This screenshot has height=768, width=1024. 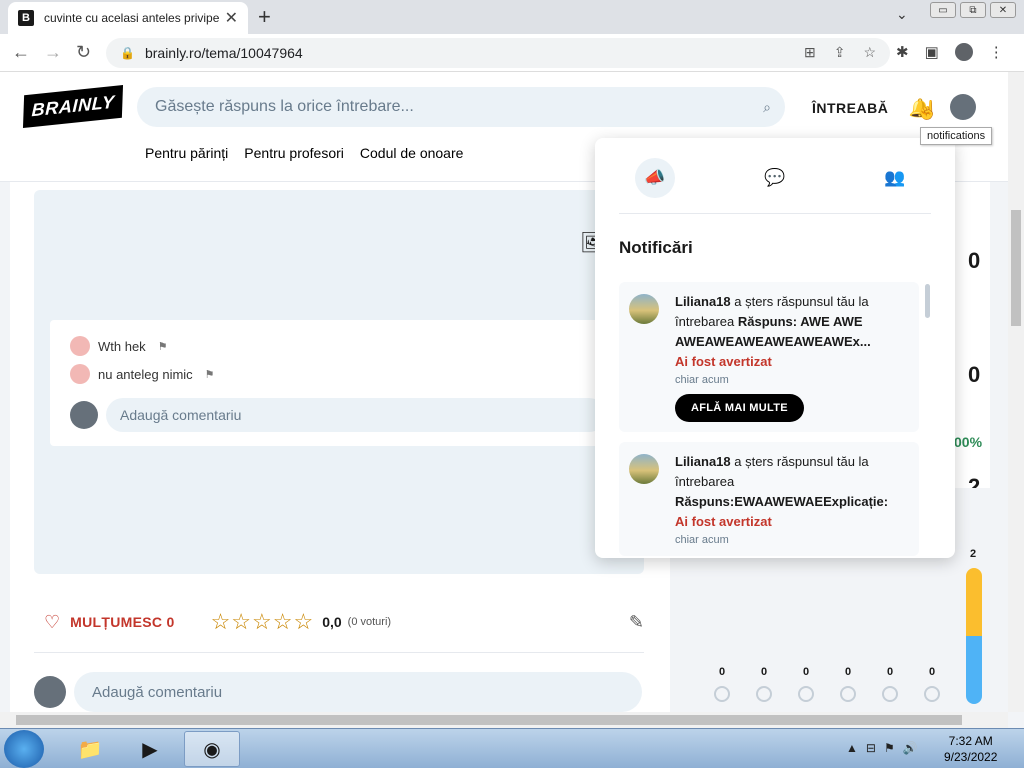 I want to click on action-center-flag-icon: ⚑, so click(x=889, y=748).